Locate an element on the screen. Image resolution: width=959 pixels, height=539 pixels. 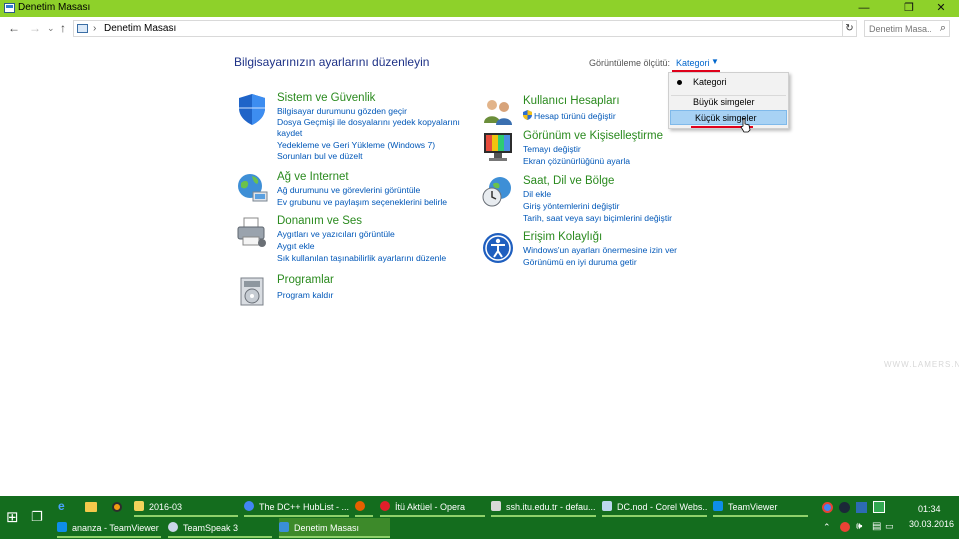
clock-time: 01:34 is located at coordinates (929, 509).